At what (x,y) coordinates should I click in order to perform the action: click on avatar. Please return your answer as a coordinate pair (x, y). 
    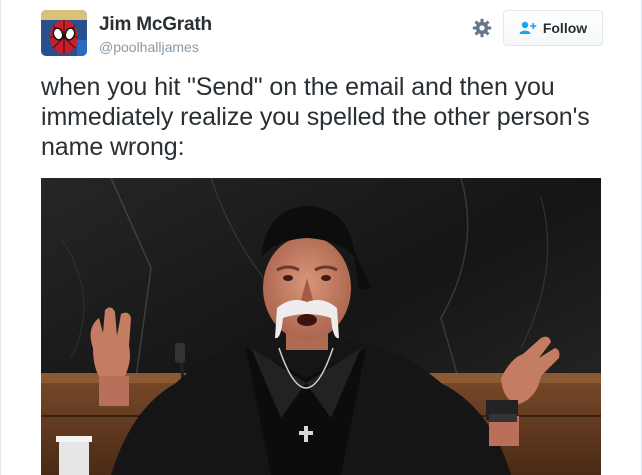
    Looking at the image, I should click on (64, 33).